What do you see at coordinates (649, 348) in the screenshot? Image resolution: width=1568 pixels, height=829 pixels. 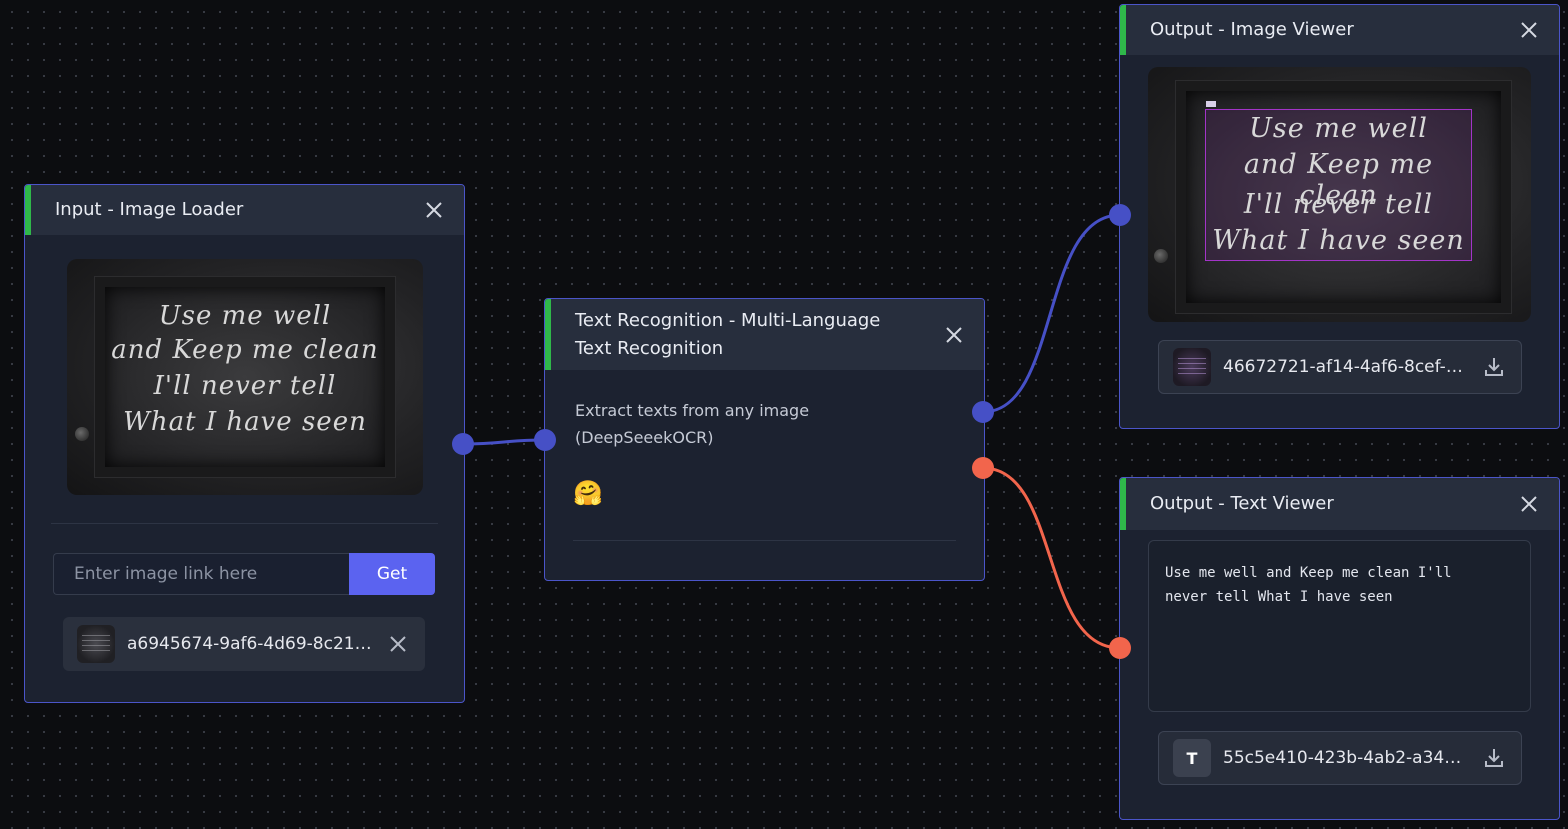 I see `node-title-line: Text Recognition` at bounding box center [649, 348].